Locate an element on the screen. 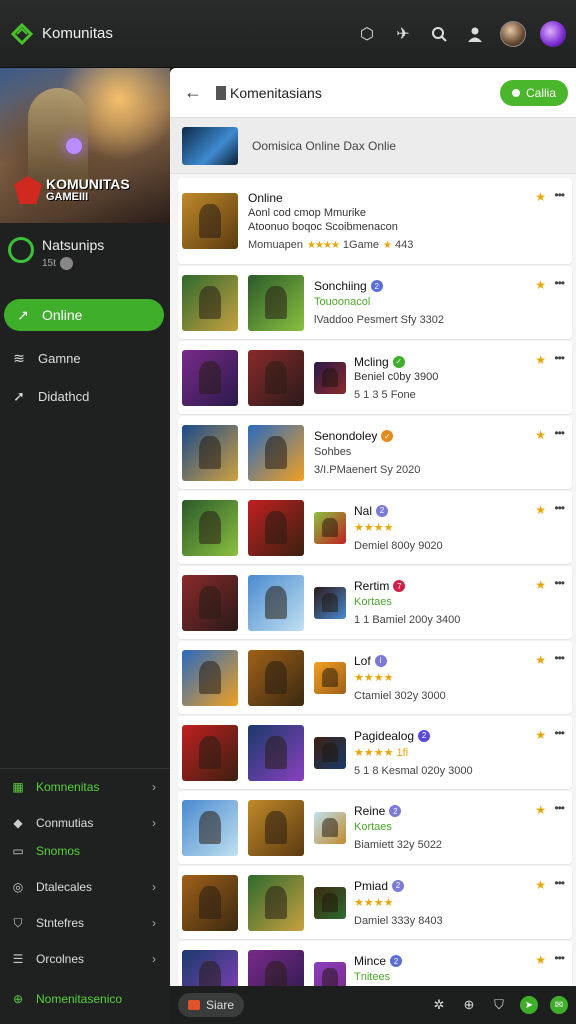 This screenshot has height=1024, width=576. sidebar-item-snomos: ▭ Snomos is located at coordinates (85, 851).